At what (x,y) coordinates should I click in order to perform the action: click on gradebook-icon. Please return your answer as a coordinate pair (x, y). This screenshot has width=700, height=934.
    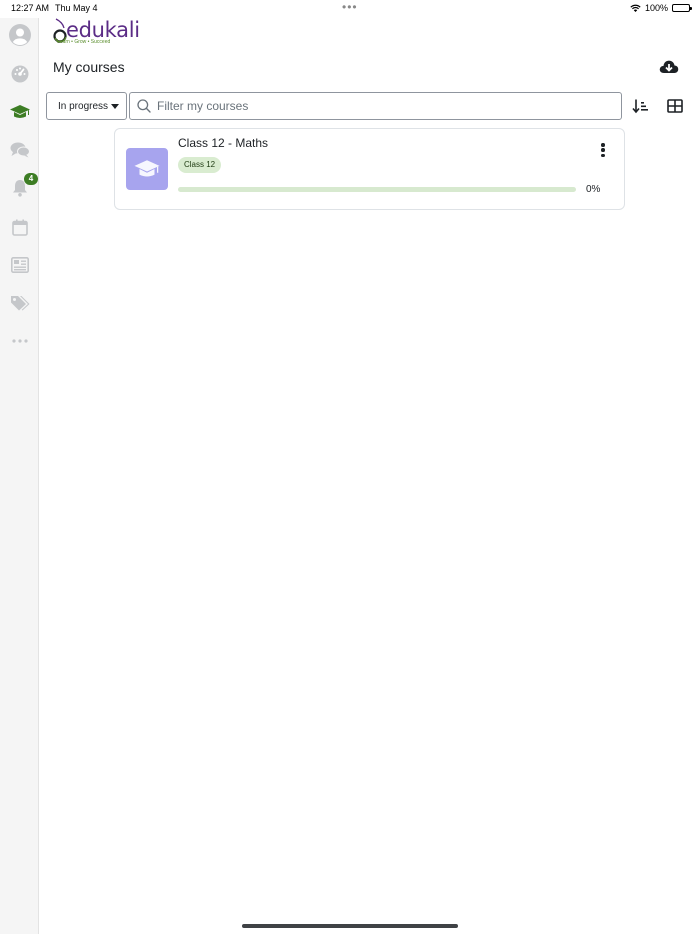
    Looking at the image, I should click on (19, 265).